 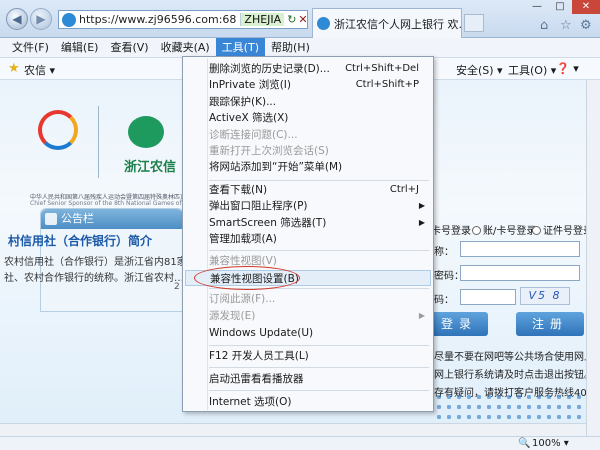 What do you see at coordinates (77, 218) in the screenshot?
I see `notice-header-label: 公告栏` at bounding box center [77, 218].